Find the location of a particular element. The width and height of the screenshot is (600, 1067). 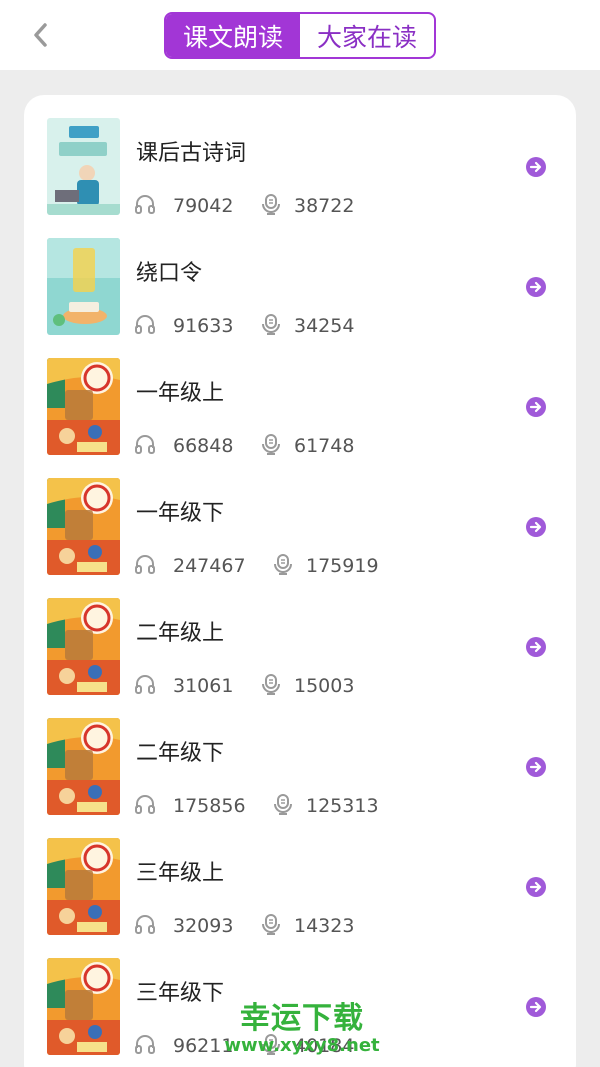

listen-count: 32093 is located at coordinates (203, 926).